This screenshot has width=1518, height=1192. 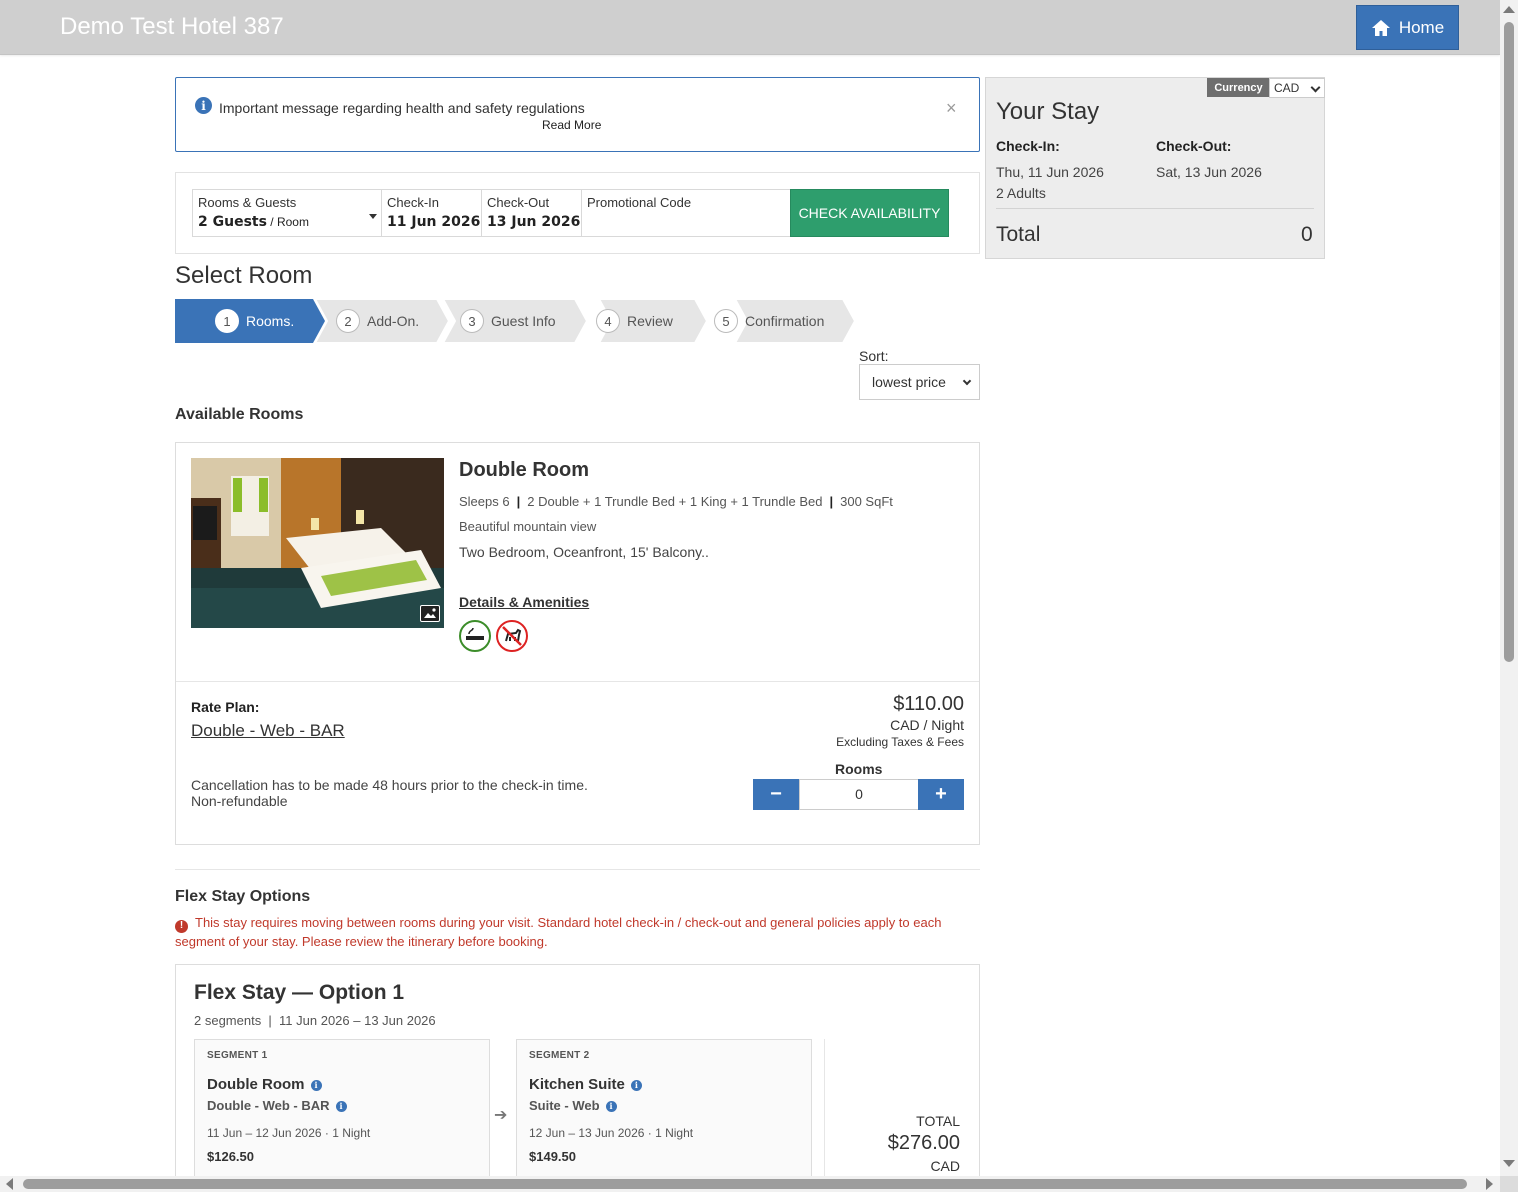 I want to click on scroll-right-icon, so click(x=1489, y=1184).